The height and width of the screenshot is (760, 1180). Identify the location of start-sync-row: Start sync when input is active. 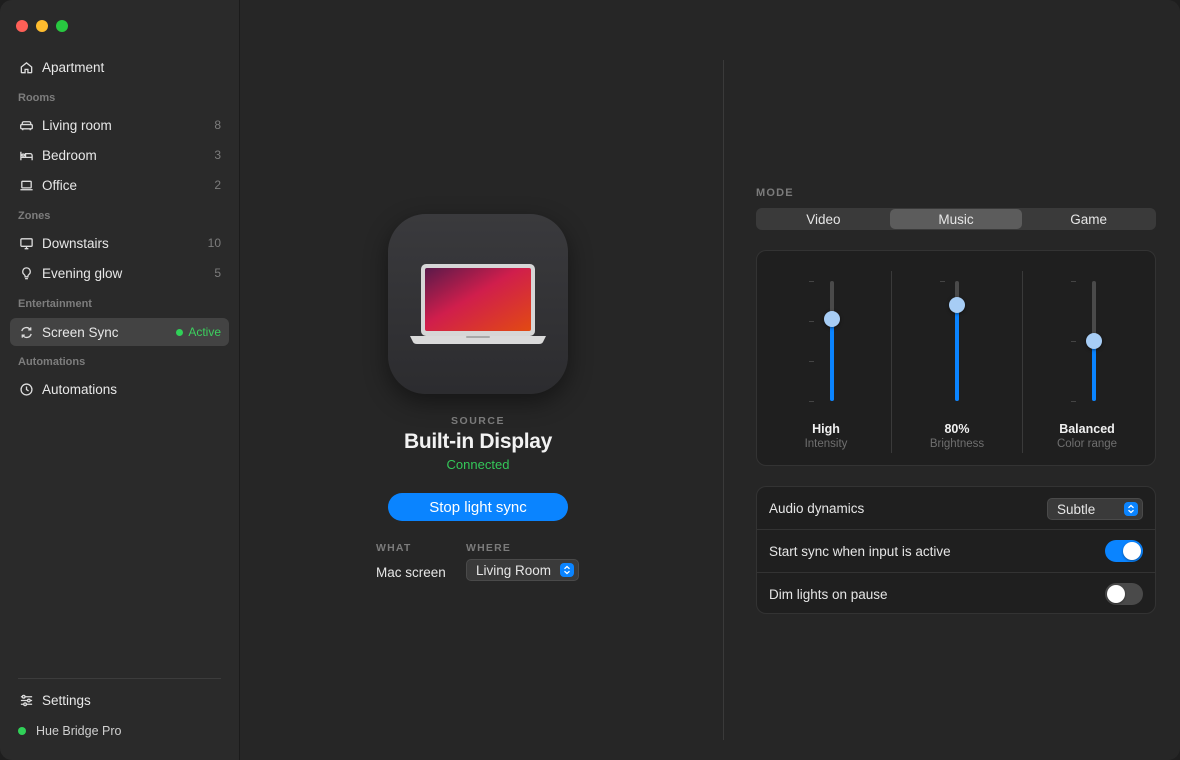
(956, 551).